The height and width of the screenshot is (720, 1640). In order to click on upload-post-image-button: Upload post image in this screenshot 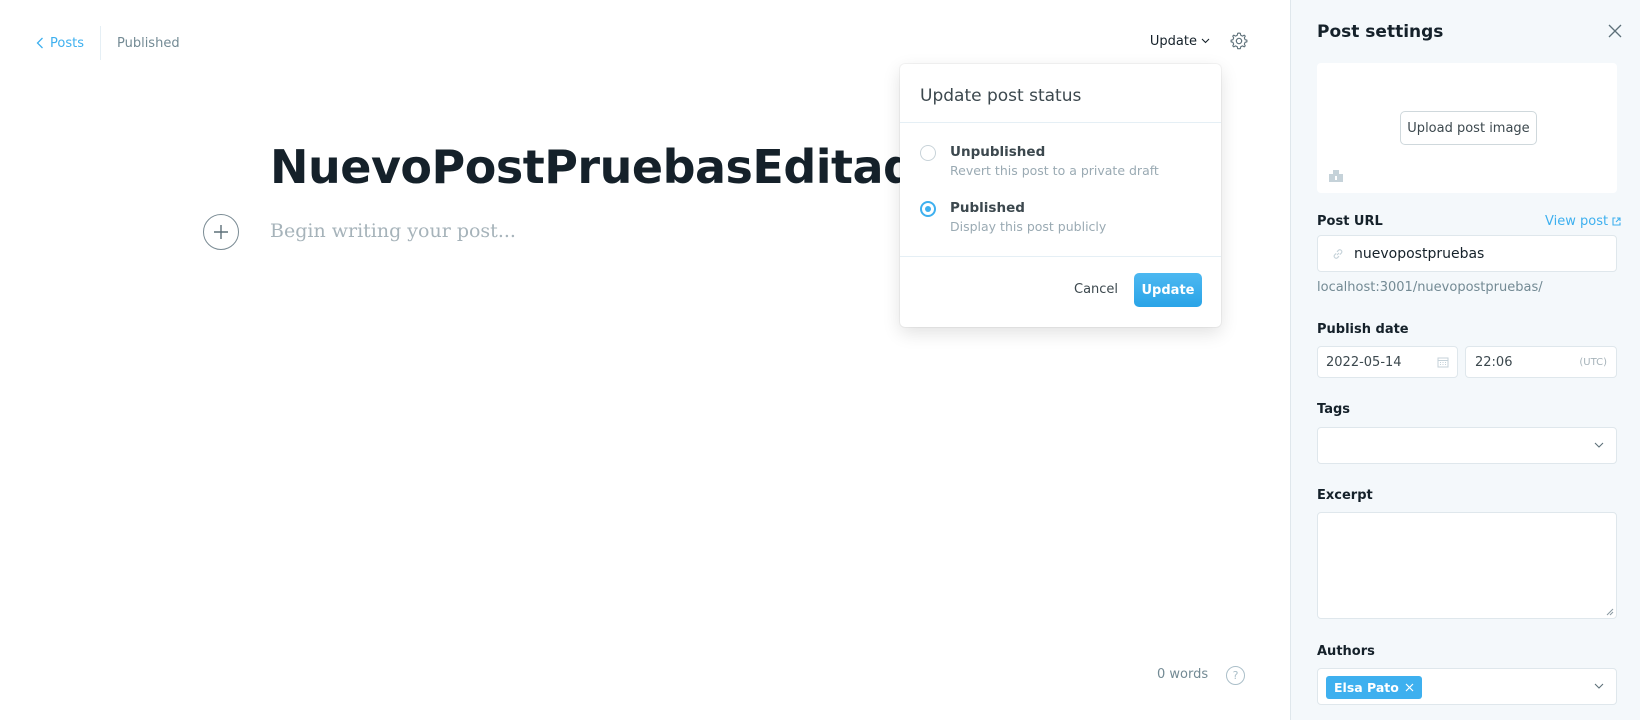, I will do `click(1468, 128)`.